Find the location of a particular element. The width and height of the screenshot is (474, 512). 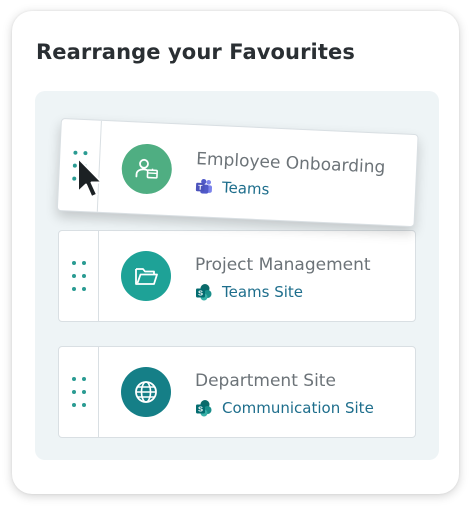

globe-icon is located at coordinates (146, 392).